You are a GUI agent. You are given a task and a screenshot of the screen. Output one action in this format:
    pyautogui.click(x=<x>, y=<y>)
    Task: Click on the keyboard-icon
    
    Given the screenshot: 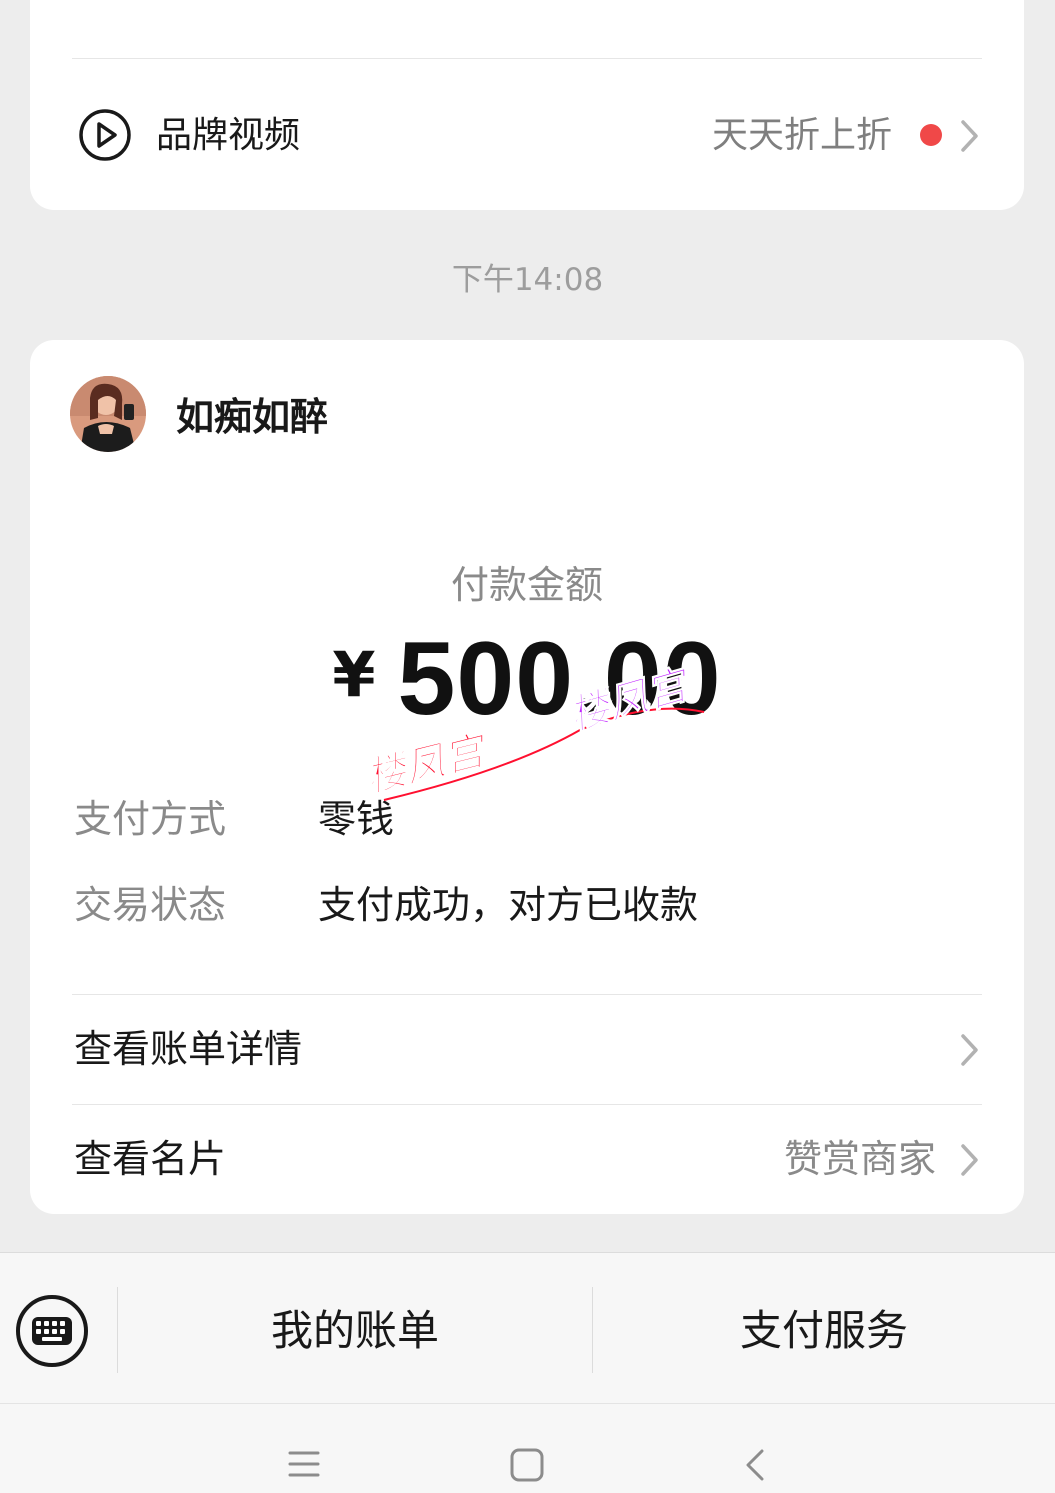 What is the action you would take?
    pyautogui.click(x=52, y=1331)
    